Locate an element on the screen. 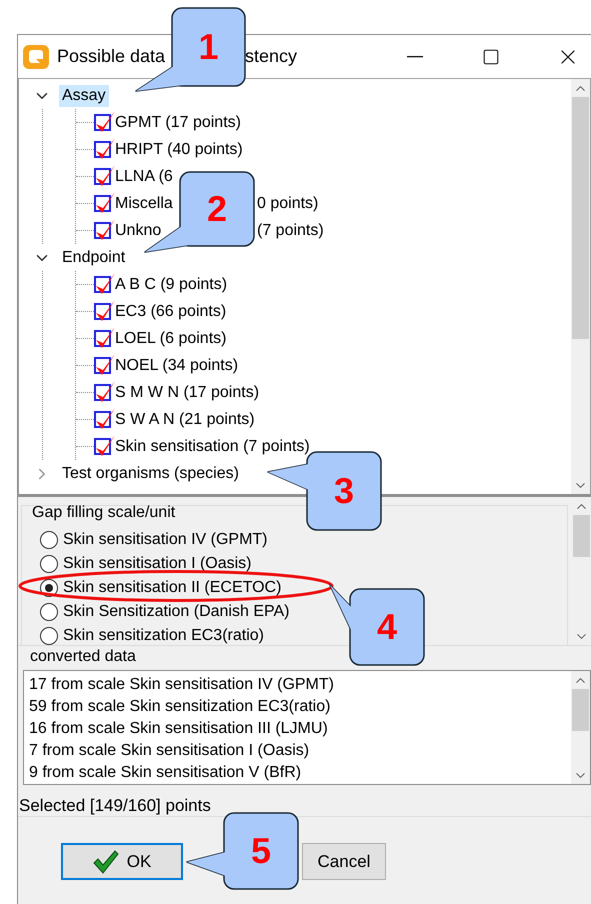 Image resolution: width=591 pixels, height=904 pixels. tree-item-label: Miscella is located at coordinates (144, 203).